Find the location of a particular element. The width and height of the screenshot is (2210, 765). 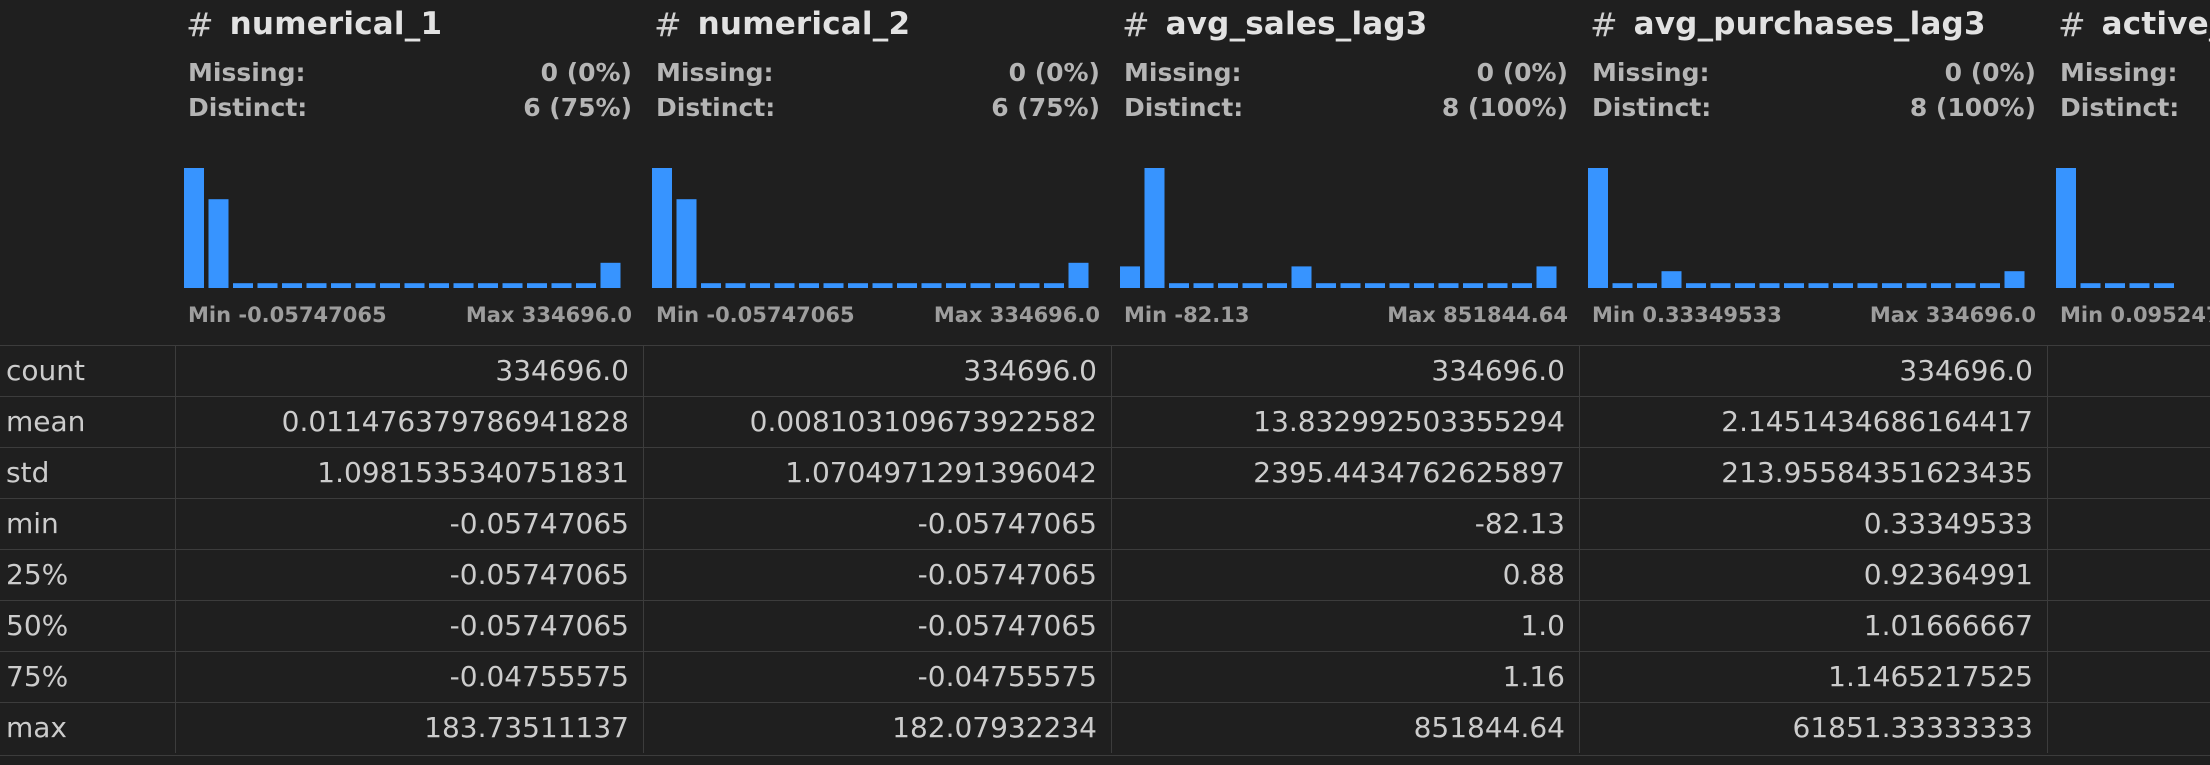

table-cell: 0.92364991 is located at coordinates (1814, 575).